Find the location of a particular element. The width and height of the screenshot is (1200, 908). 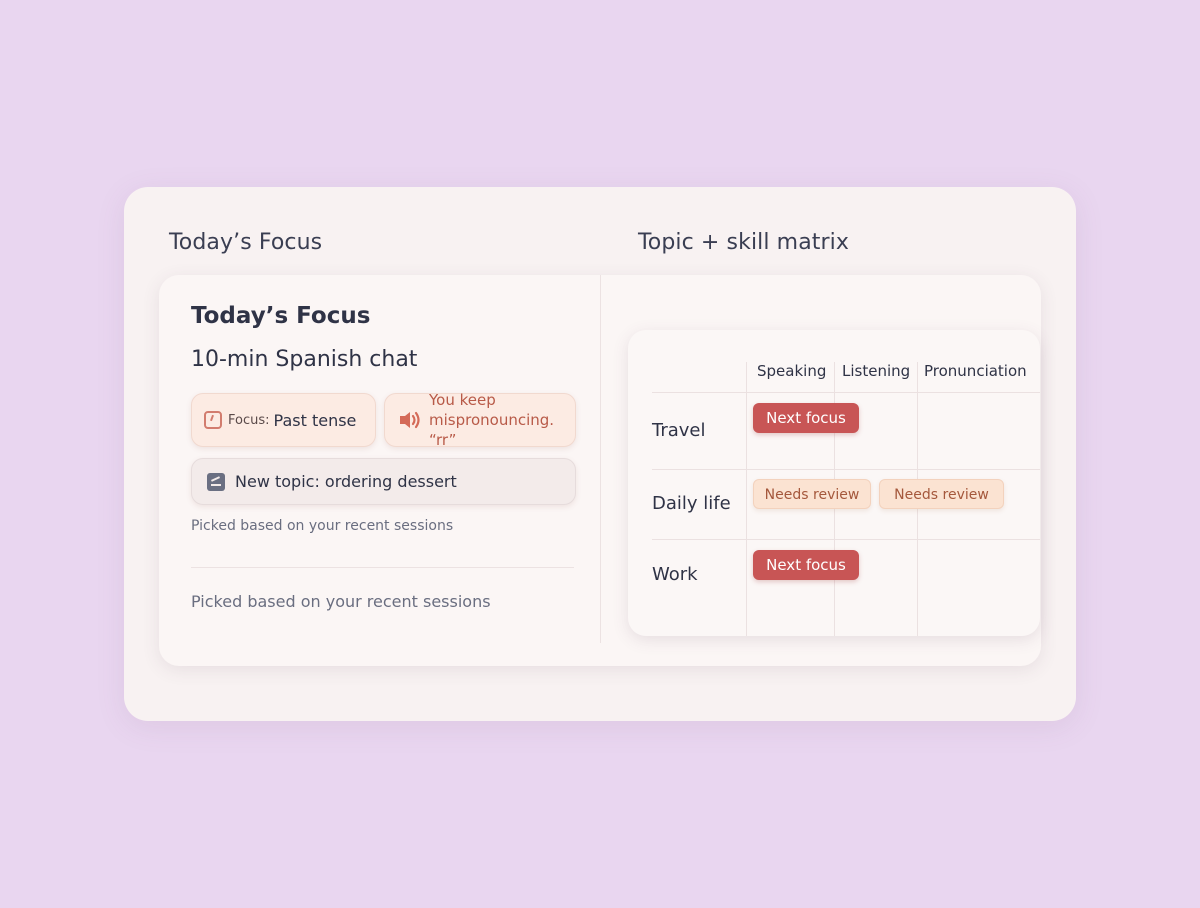

clock-icon is located at coordinates (213, 420).